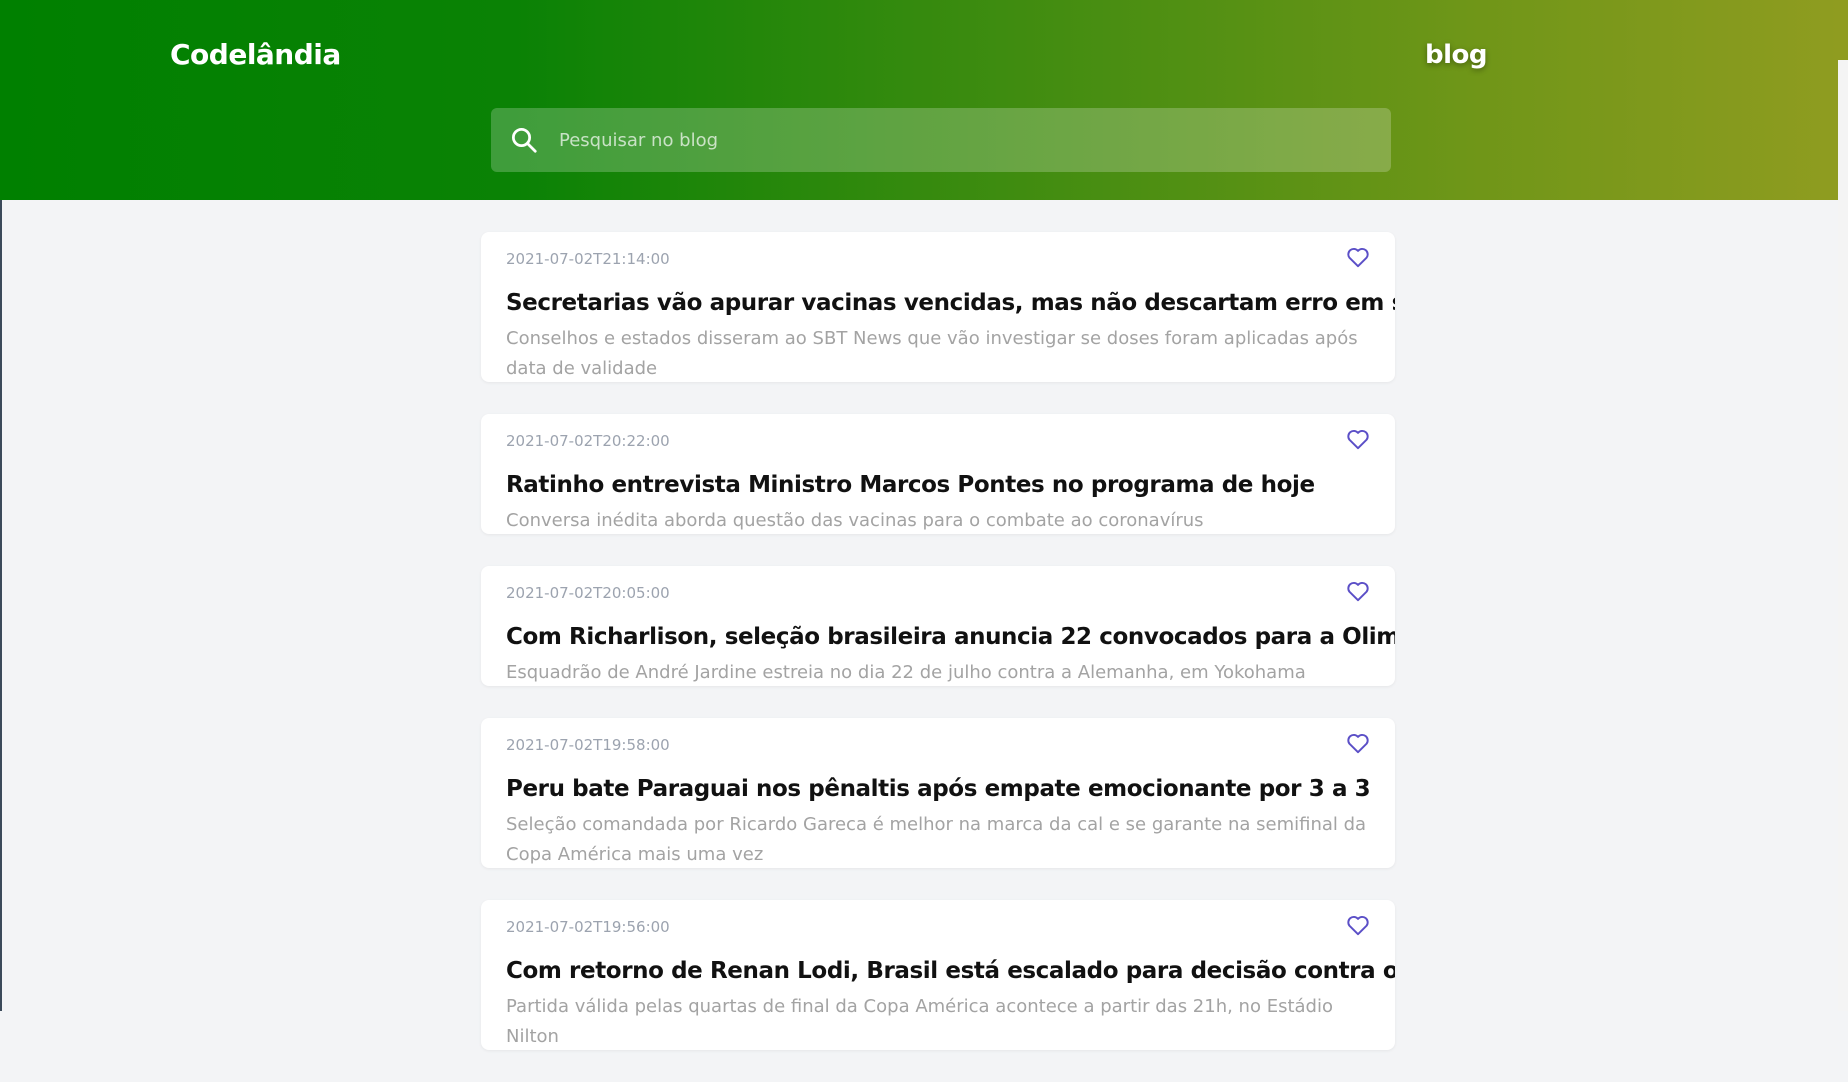 Image resolution: width=1848 pixels, height=1082 pixels. Describe the element at coordinates (588, 927) in the screenshot. I see `post-date: 2021-07-02T19:56:00` at that location.